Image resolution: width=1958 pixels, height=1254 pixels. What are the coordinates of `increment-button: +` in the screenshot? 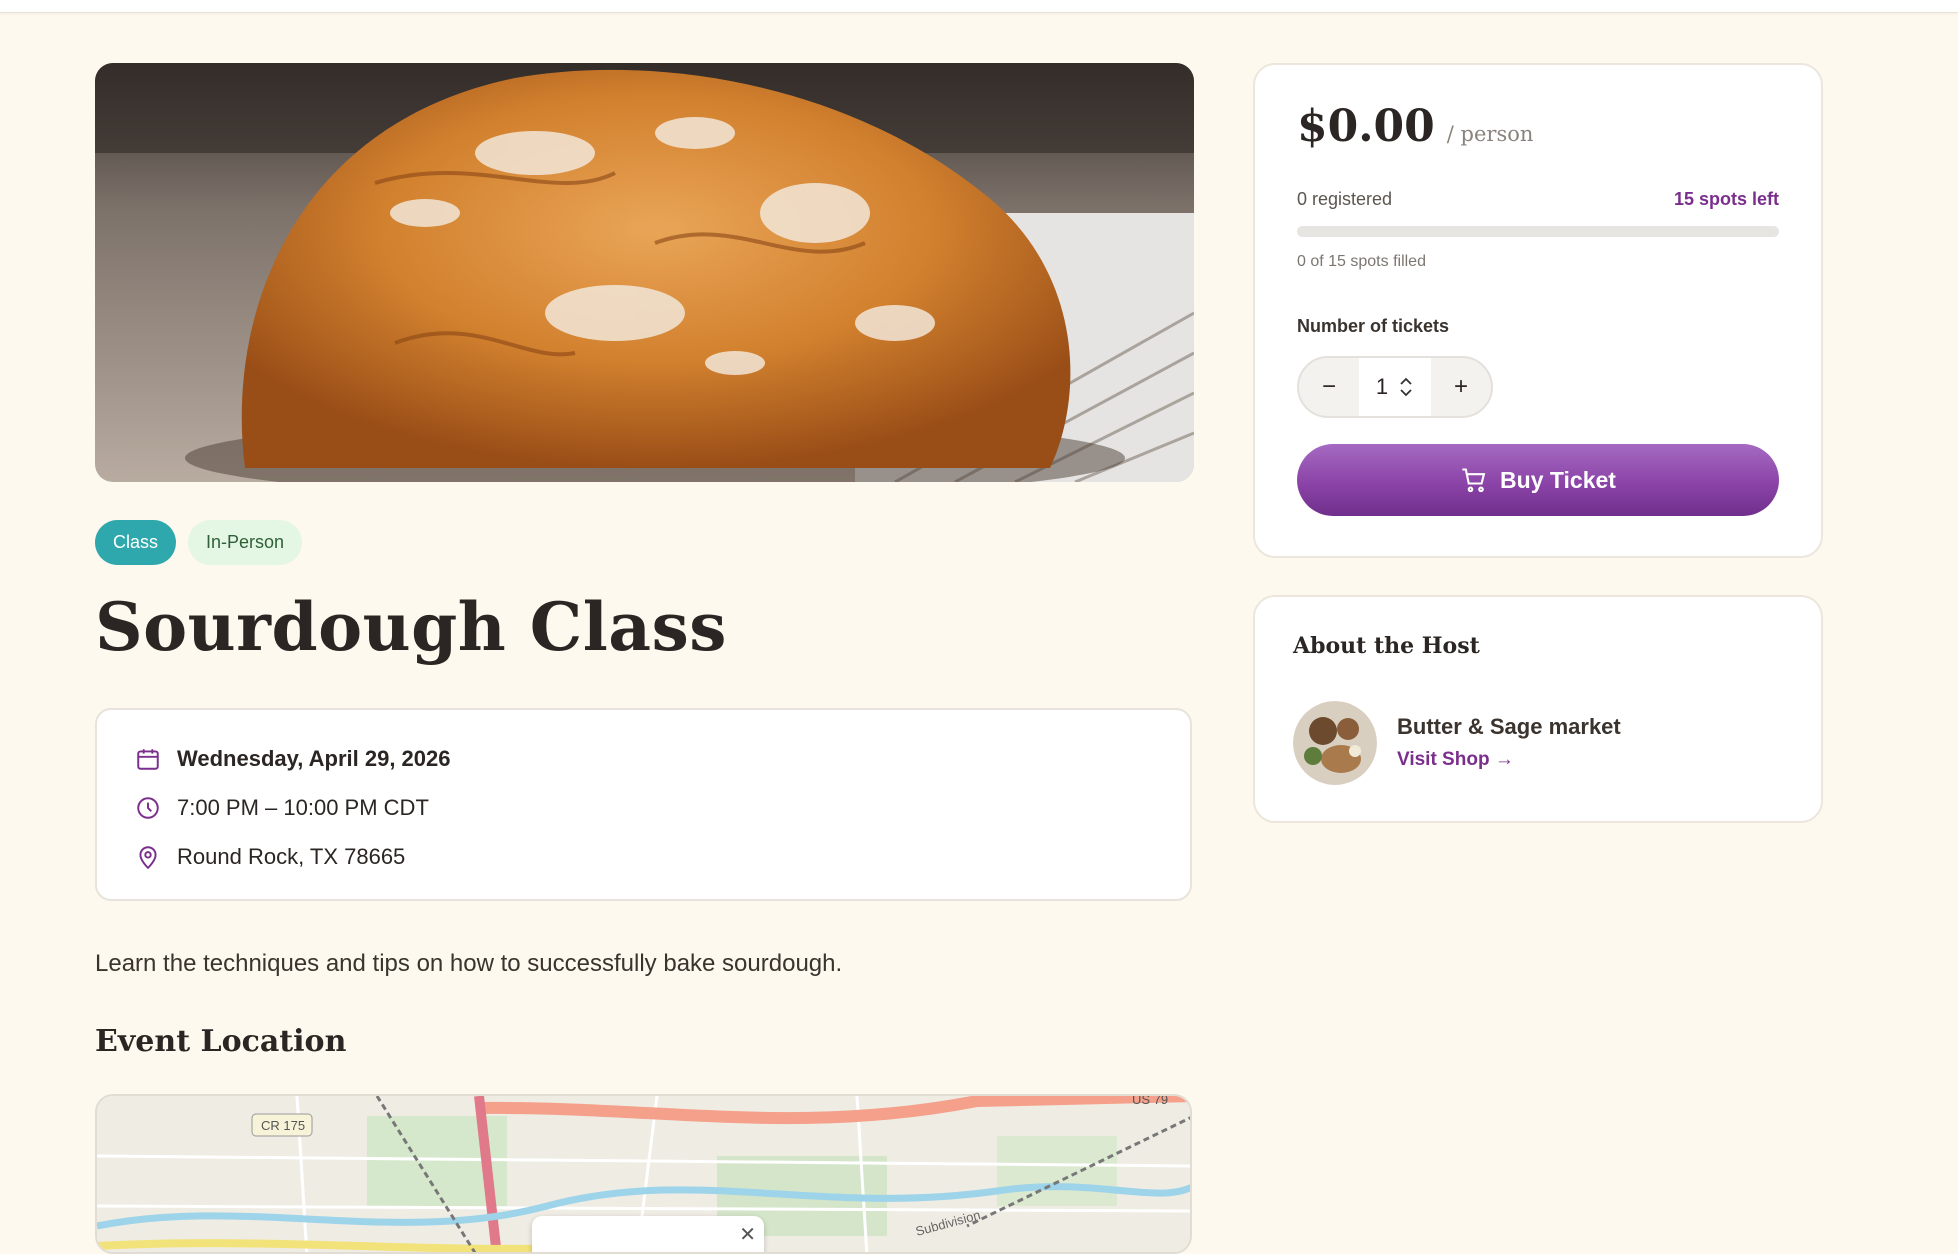 It's located at (1461, 387).